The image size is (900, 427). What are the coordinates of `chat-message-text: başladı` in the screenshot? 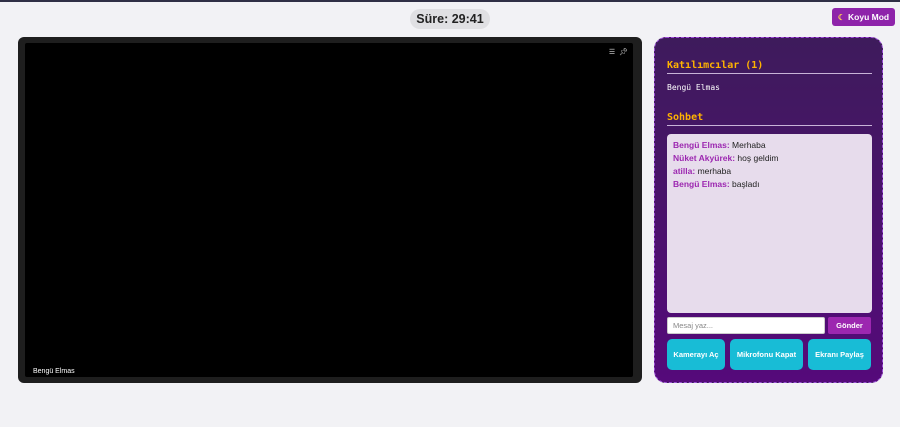 It's located at (744, 184).